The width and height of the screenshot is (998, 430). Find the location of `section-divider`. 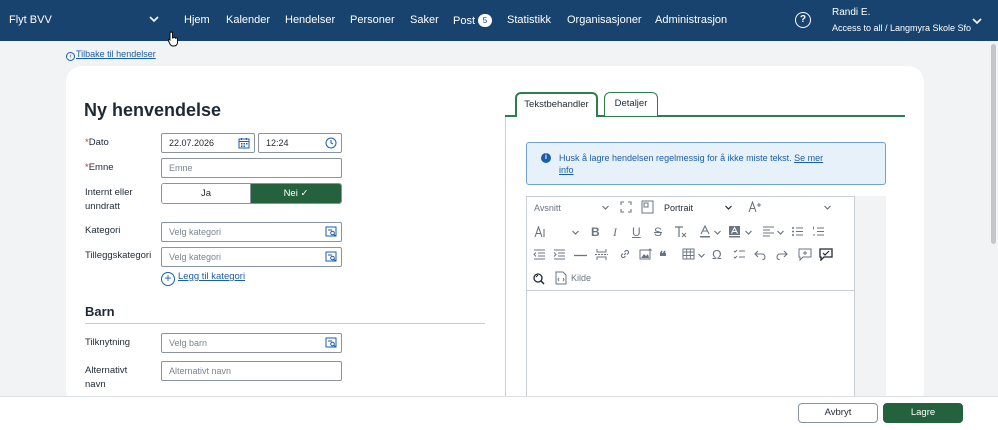

section-divider is located at coordinates (285, 323).